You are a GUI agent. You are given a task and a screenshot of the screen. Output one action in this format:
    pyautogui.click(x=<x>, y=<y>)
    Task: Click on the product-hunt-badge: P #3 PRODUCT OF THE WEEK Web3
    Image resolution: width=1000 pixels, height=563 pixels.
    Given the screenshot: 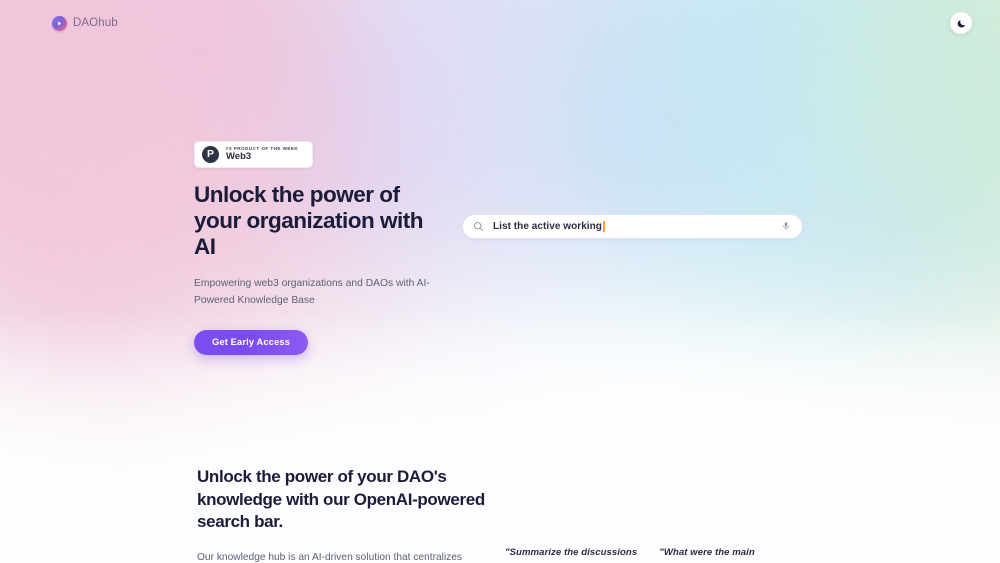 What is the action you would take?
    pyautogui.click(x=254, y=154)
    